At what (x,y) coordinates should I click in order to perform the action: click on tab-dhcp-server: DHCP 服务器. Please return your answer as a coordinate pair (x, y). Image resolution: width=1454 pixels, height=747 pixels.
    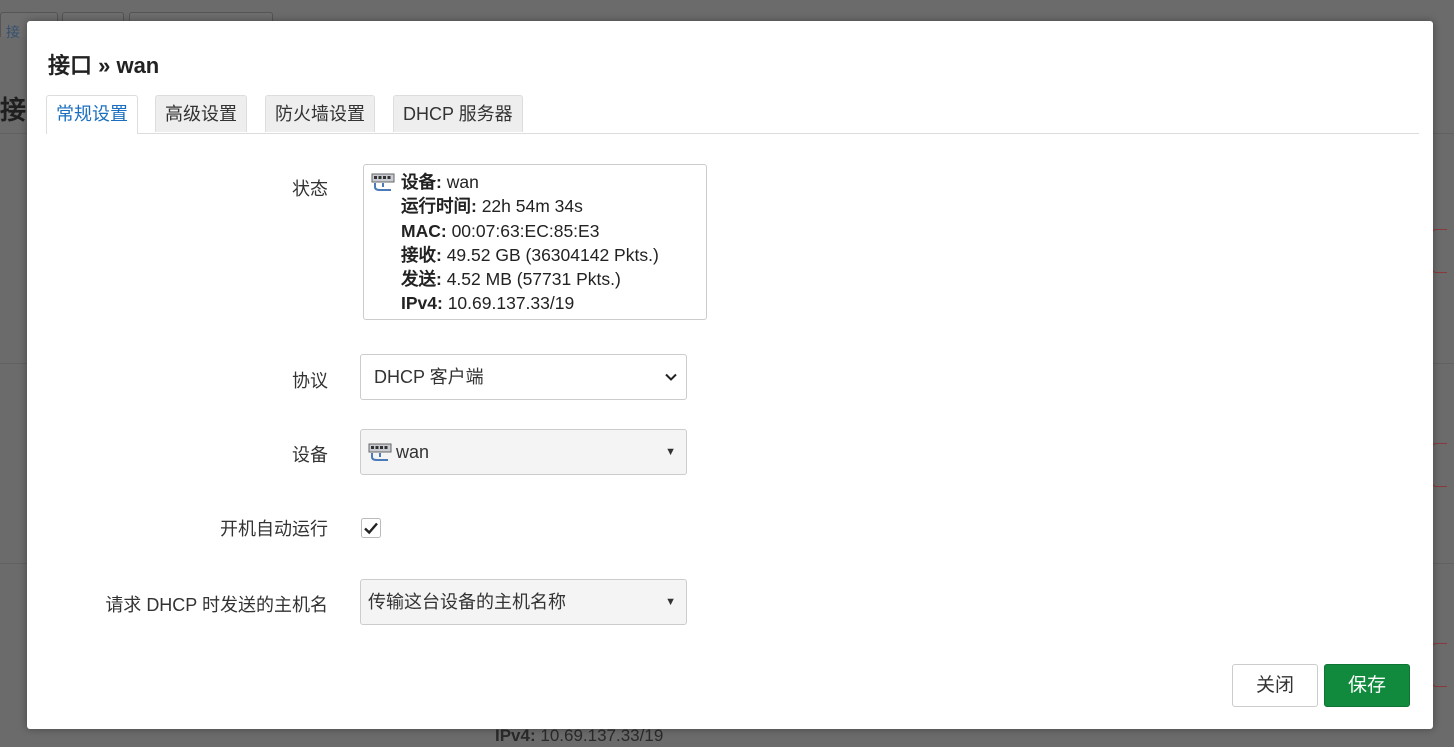
    Looking at the image, I should click on (458, 113).